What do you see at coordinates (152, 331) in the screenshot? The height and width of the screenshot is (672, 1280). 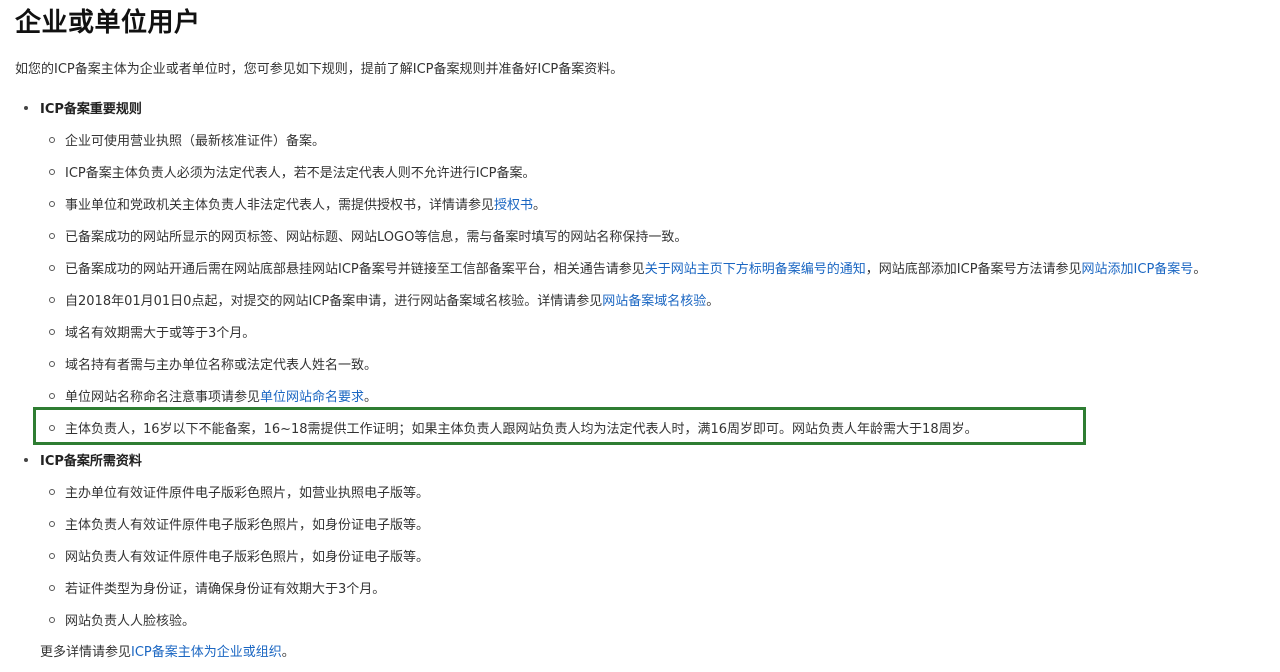 I see `list-item: 域名有效期需大于或等于3个月。` at bounding box center [152, 331].